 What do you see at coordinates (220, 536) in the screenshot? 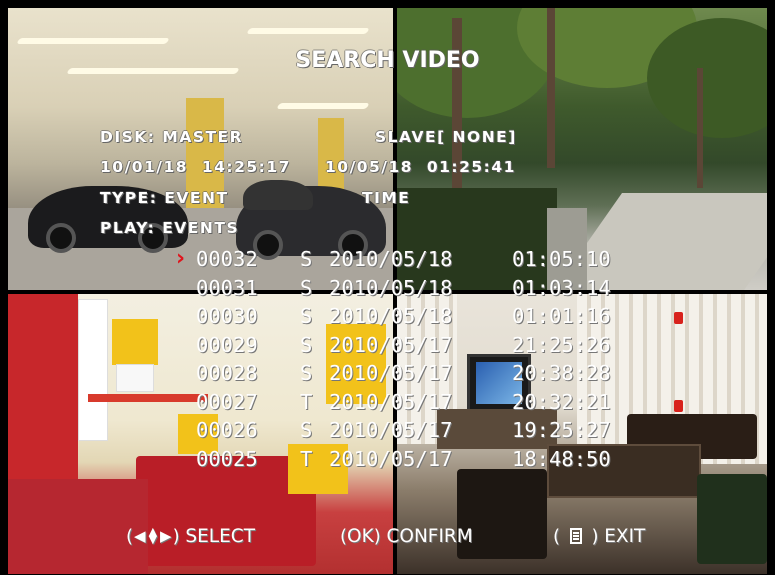
I see `select-label: SELECT` at bounding box center [220, 536].